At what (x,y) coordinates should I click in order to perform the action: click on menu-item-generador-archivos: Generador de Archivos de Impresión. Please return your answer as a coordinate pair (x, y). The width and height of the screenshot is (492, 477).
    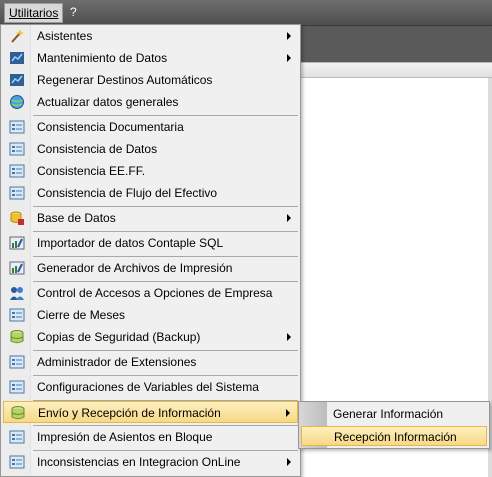
    Looking at the image, I should click on (150, 268).